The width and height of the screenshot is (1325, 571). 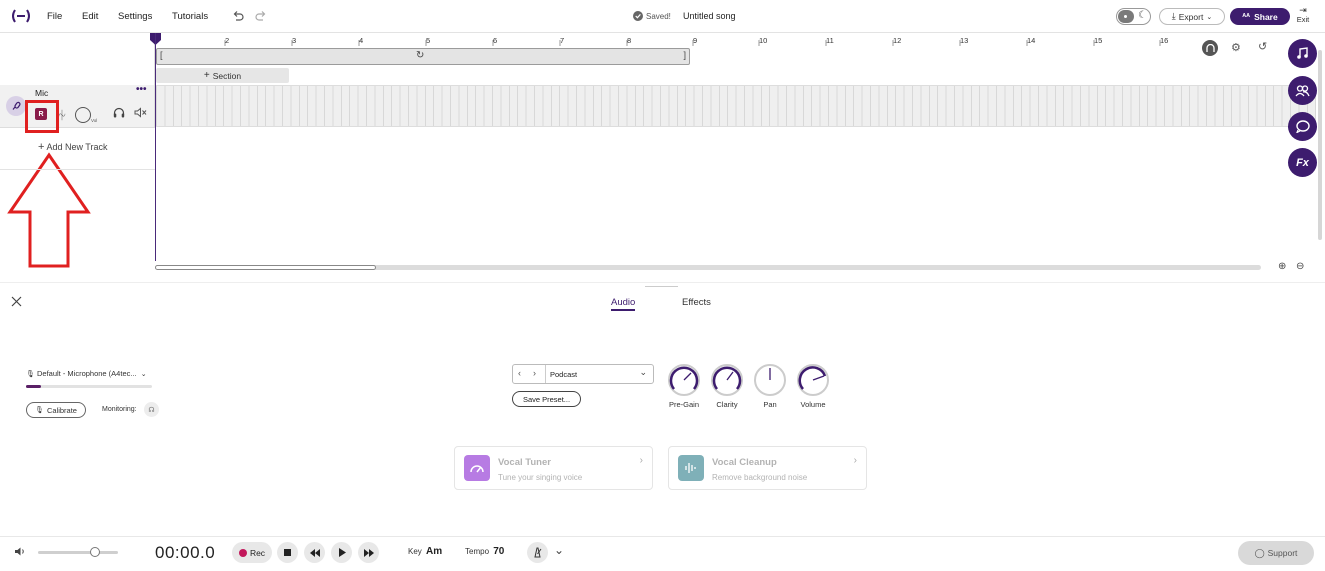 I want to click on monitoring-toggle-icon: ☊, so click(x=151, y=409).